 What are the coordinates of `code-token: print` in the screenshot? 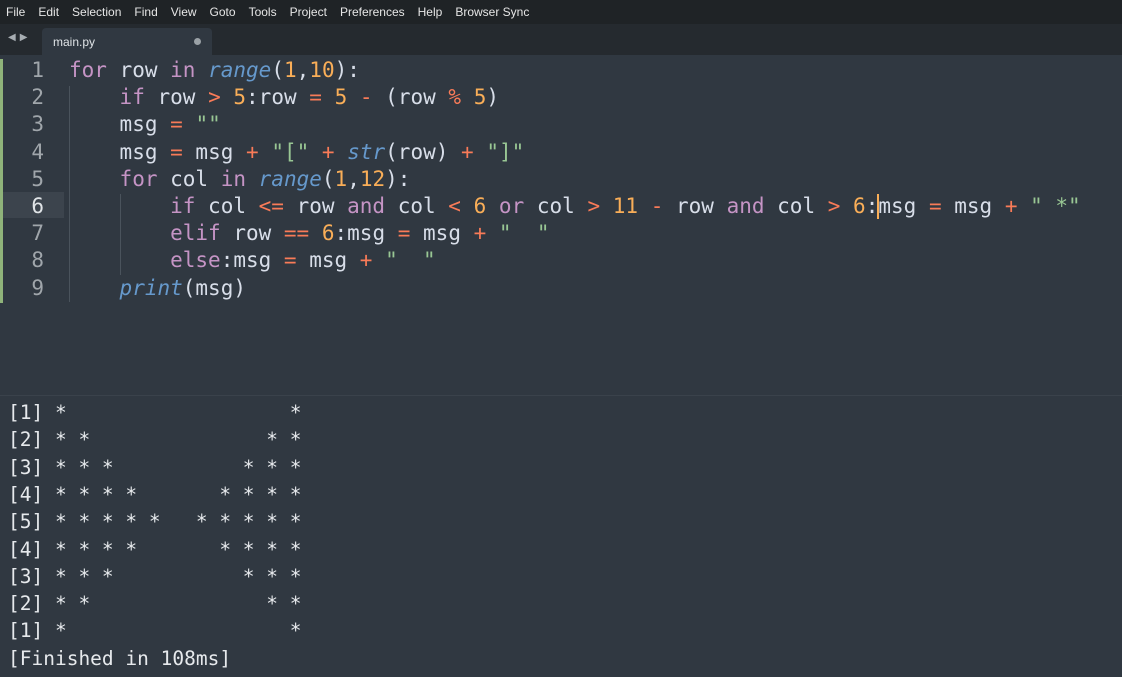 It's located at (151, 287).